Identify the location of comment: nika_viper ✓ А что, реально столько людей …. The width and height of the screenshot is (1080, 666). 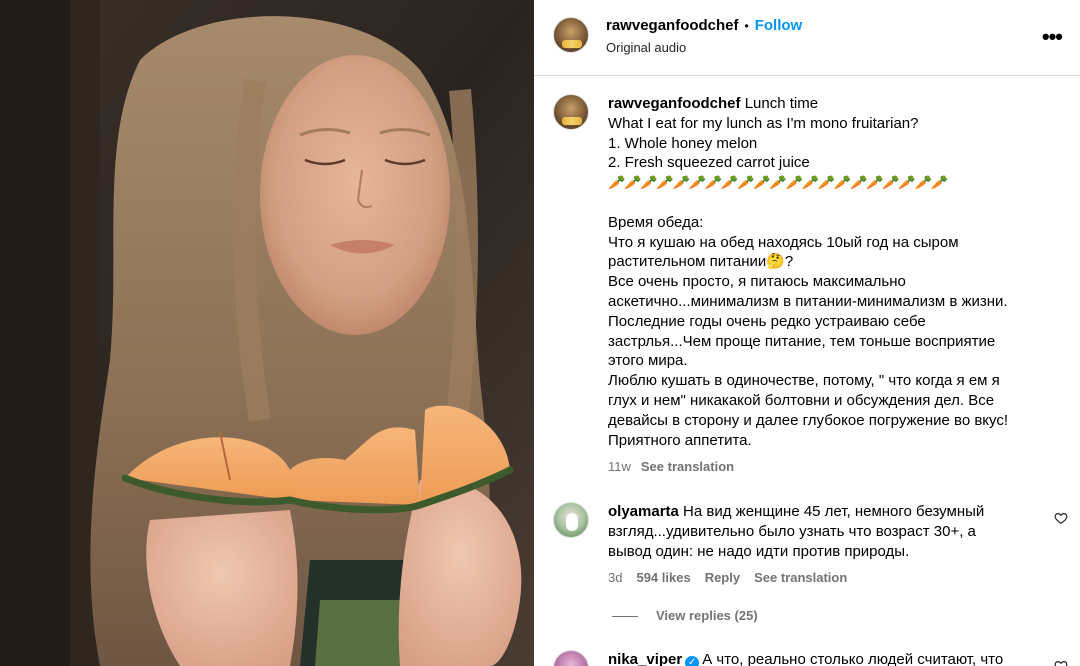
(828, 658).